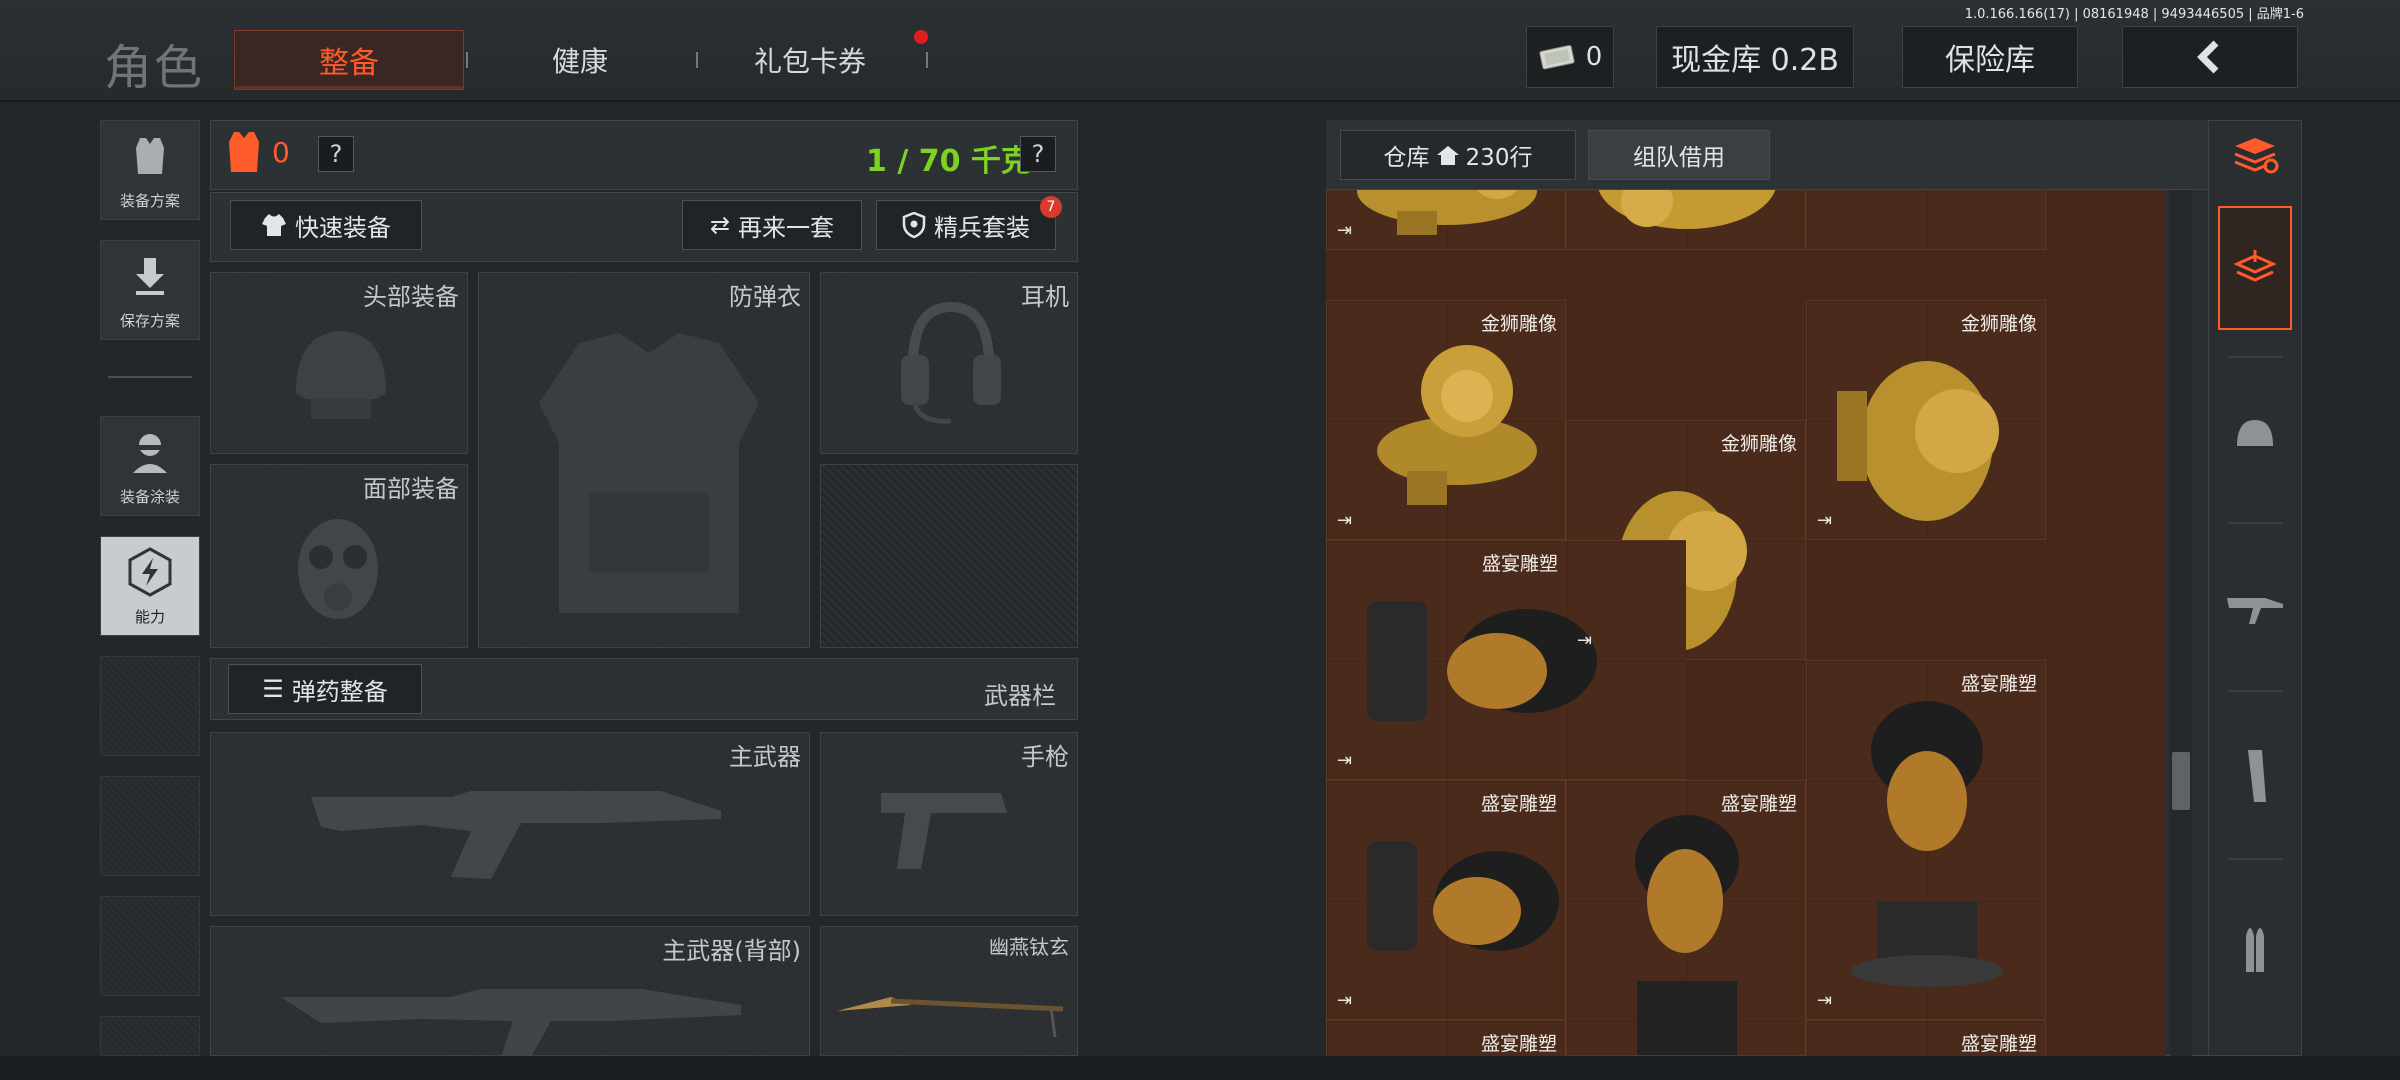 This screenshot has width=2400, height=1080. Describe the element at coordinates (949, 556) in the screenshot. I see `slot-empty` at that location.